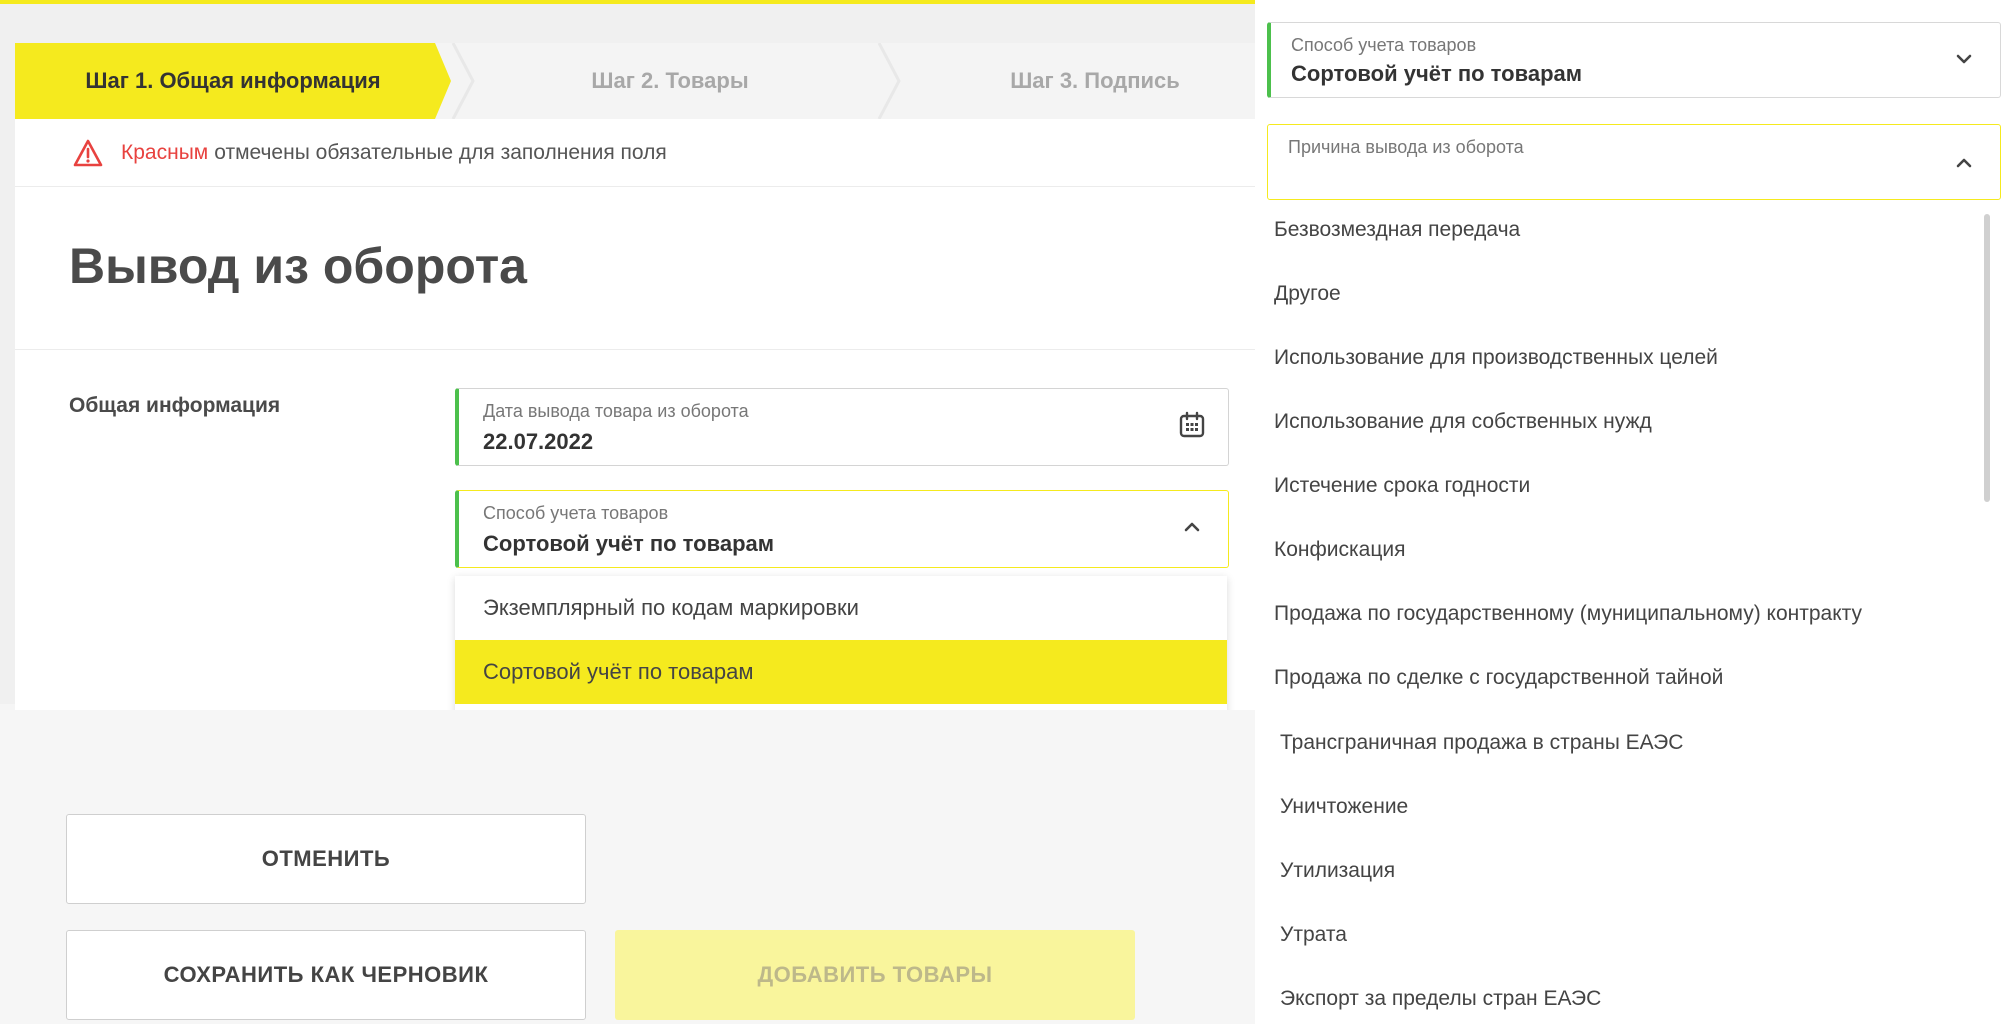 This screenshot has width=2011, height=1024. Describe the element at coordinates (1634, 162) in the screenshot. I see `withdrawal-reason-select: Причина вывода из оборота` at that location.